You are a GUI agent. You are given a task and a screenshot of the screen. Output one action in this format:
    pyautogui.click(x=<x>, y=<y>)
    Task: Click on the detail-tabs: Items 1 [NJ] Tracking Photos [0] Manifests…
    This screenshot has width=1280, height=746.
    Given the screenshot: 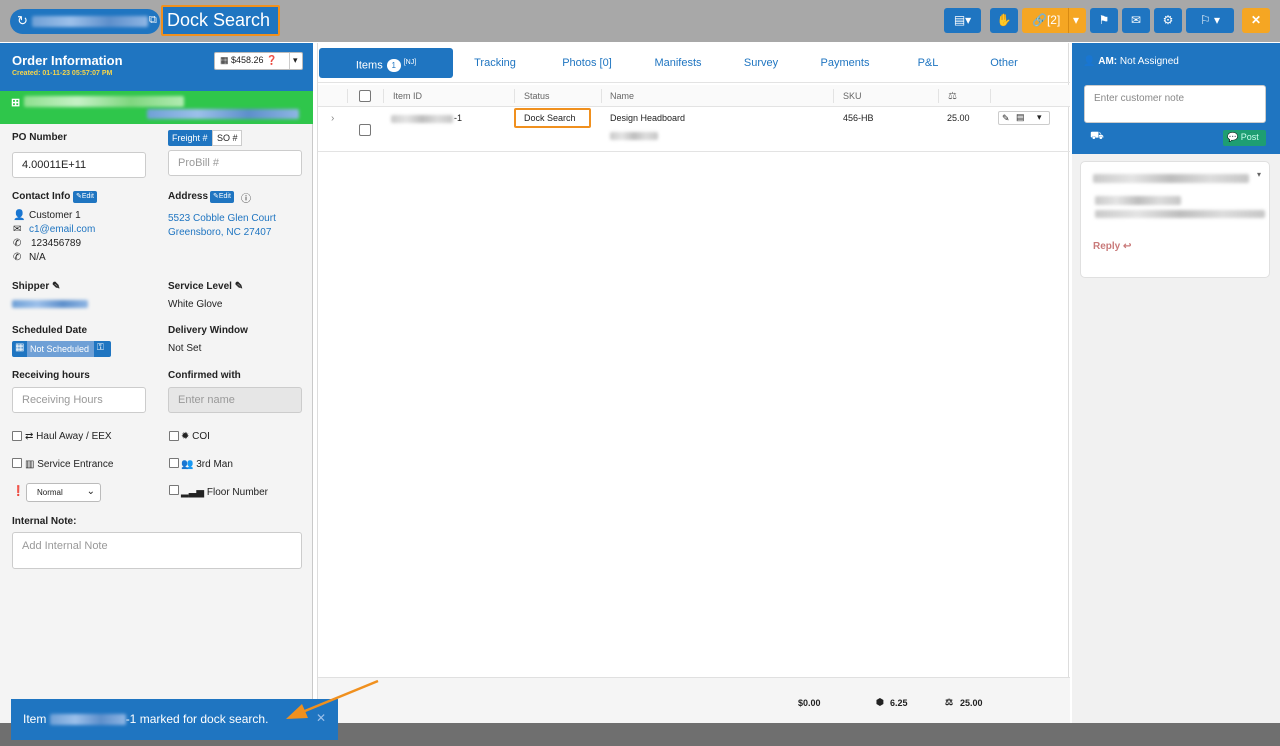 What is the action you would take?
    pyautogui.click(x=694, y=63)
    